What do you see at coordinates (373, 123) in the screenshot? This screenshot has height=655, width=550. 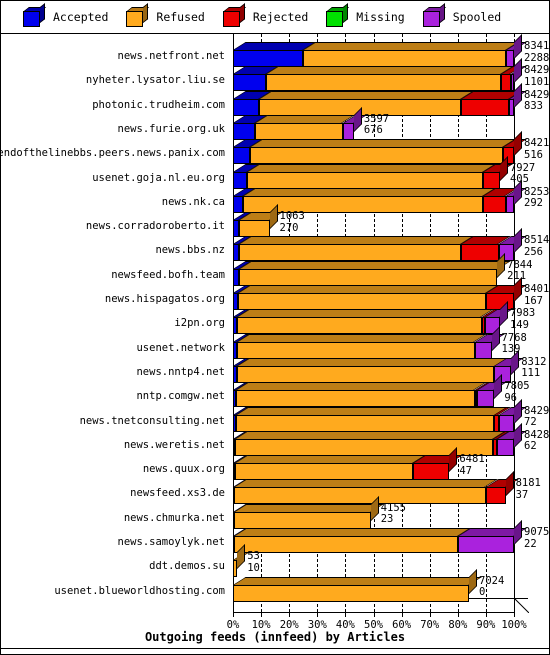 I see `bar-row: 3597 676` at bounding box center [373, 123].